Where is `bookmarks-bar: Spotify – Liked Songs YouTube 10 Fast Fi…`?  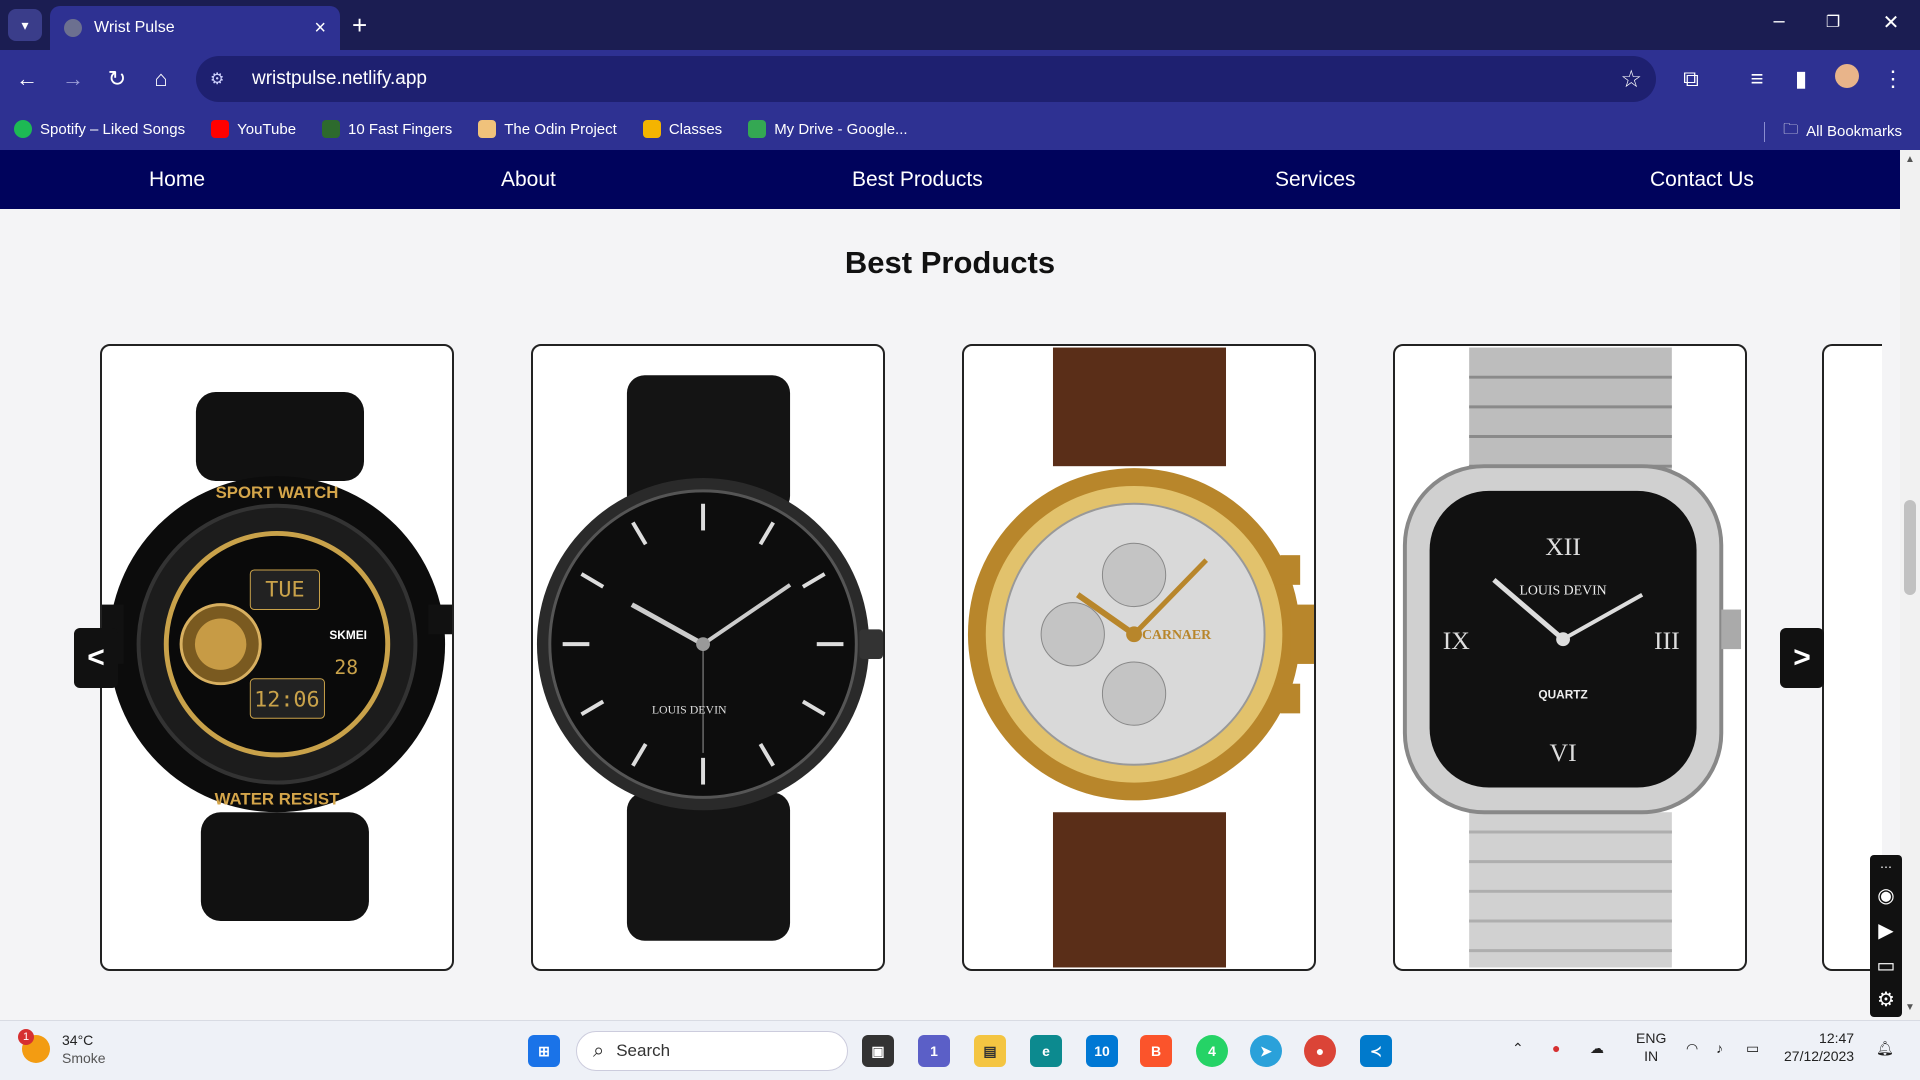
bookmarks-bar: Spotify – Liked Songs YouTube 10 Fast Fi… is located at coordinates (960, 129).